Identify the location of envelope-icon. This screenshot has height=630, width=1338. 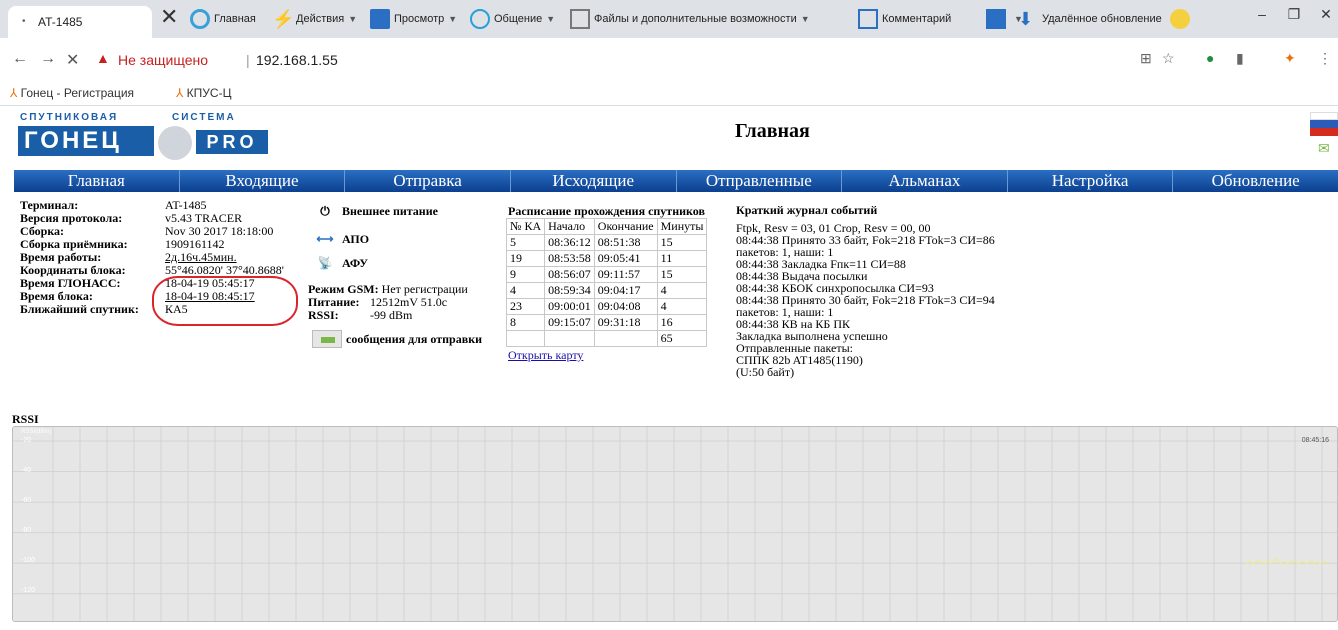
(327, 339).